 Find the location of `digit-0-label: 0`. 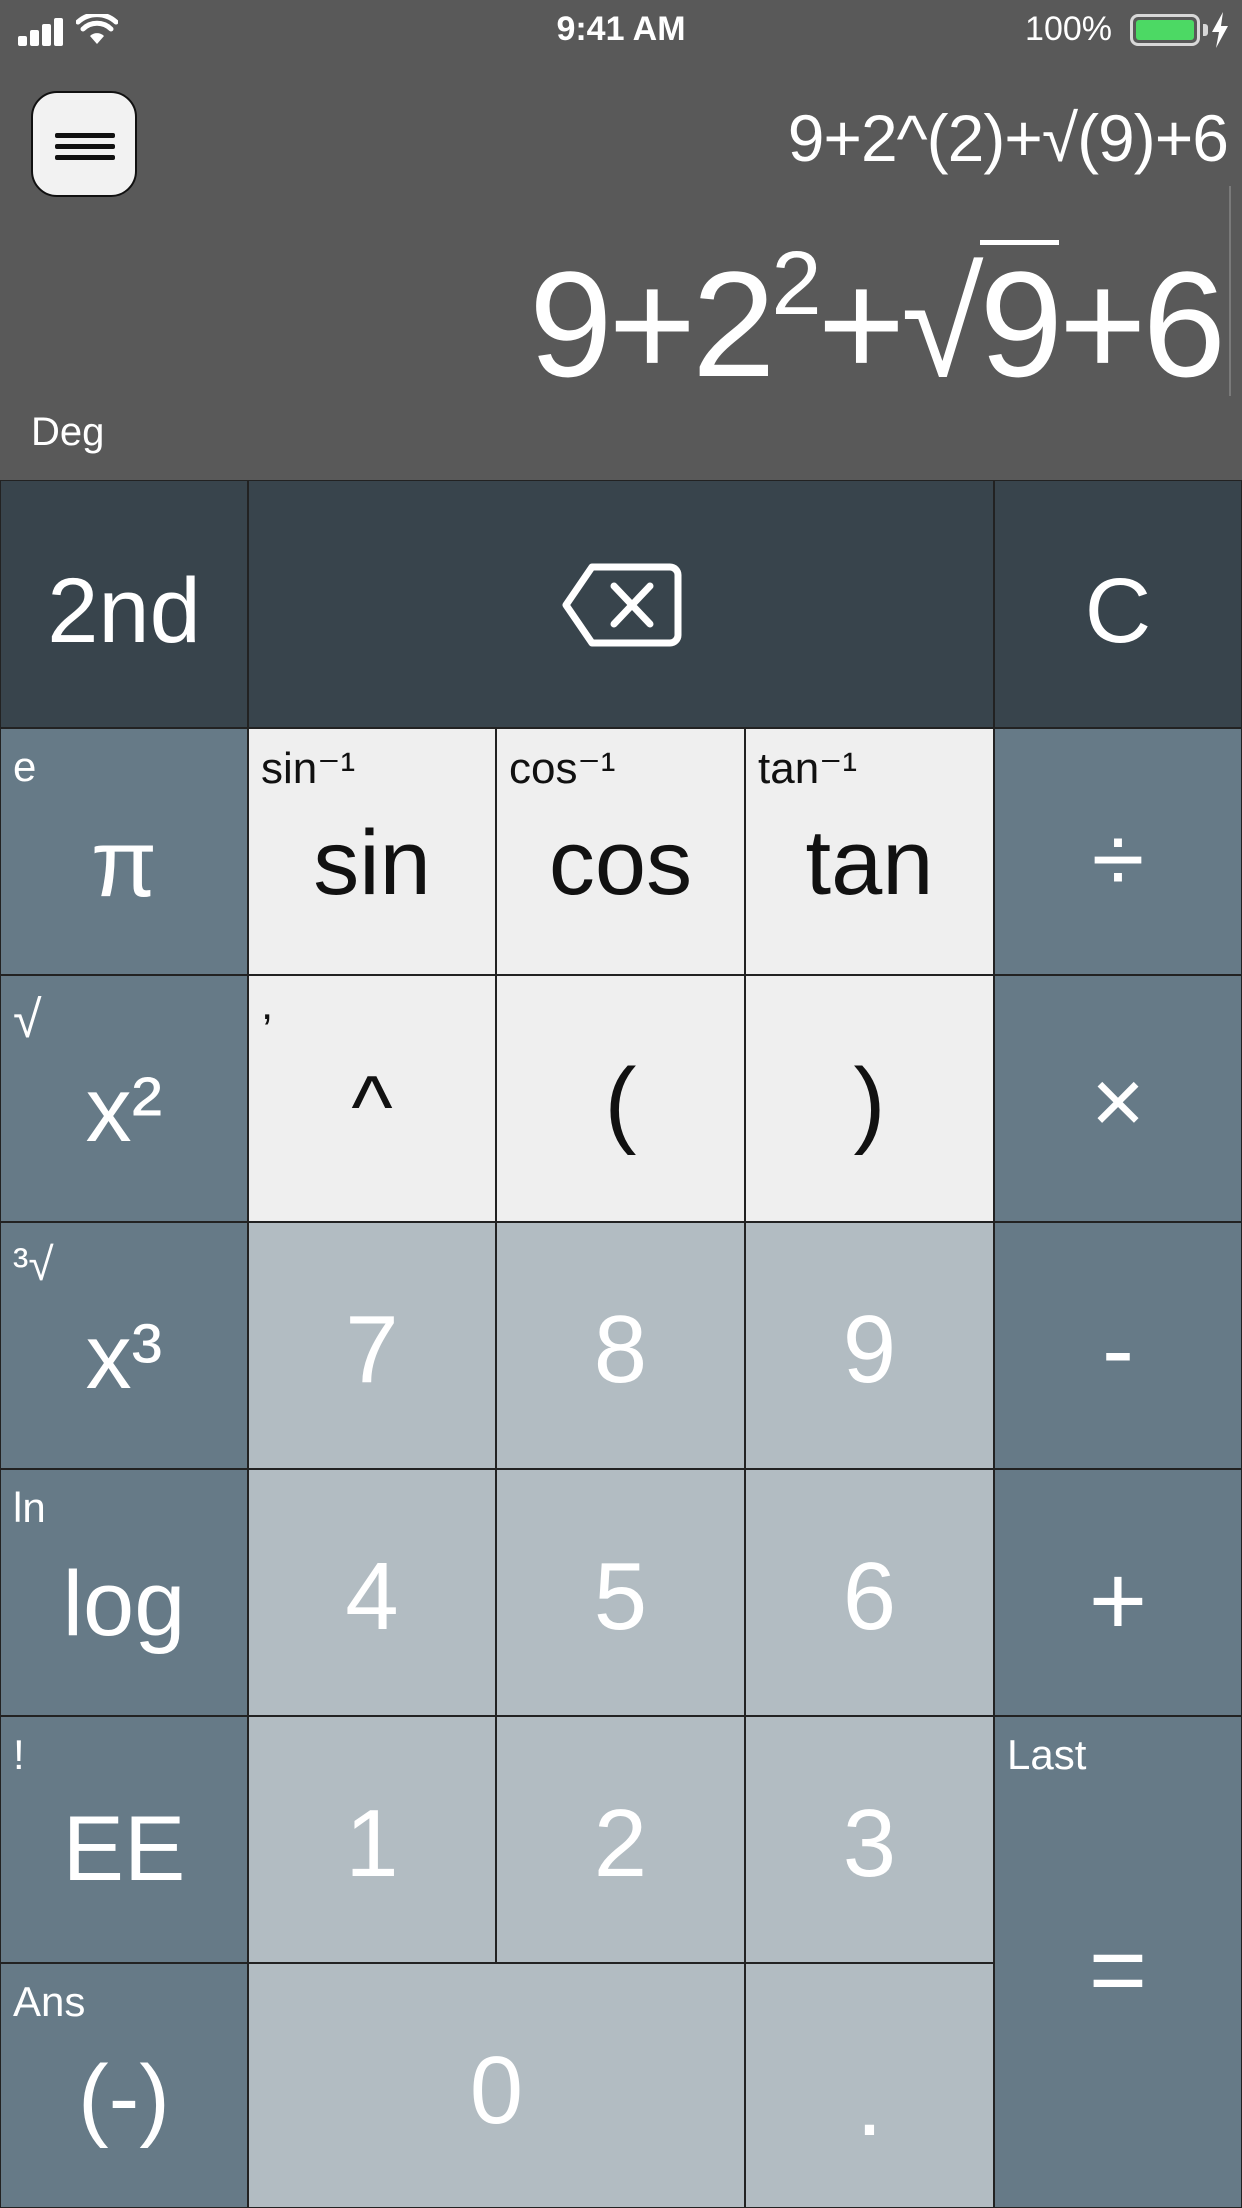

digit-0-label: 0 is located at coordinates (496, 2090).